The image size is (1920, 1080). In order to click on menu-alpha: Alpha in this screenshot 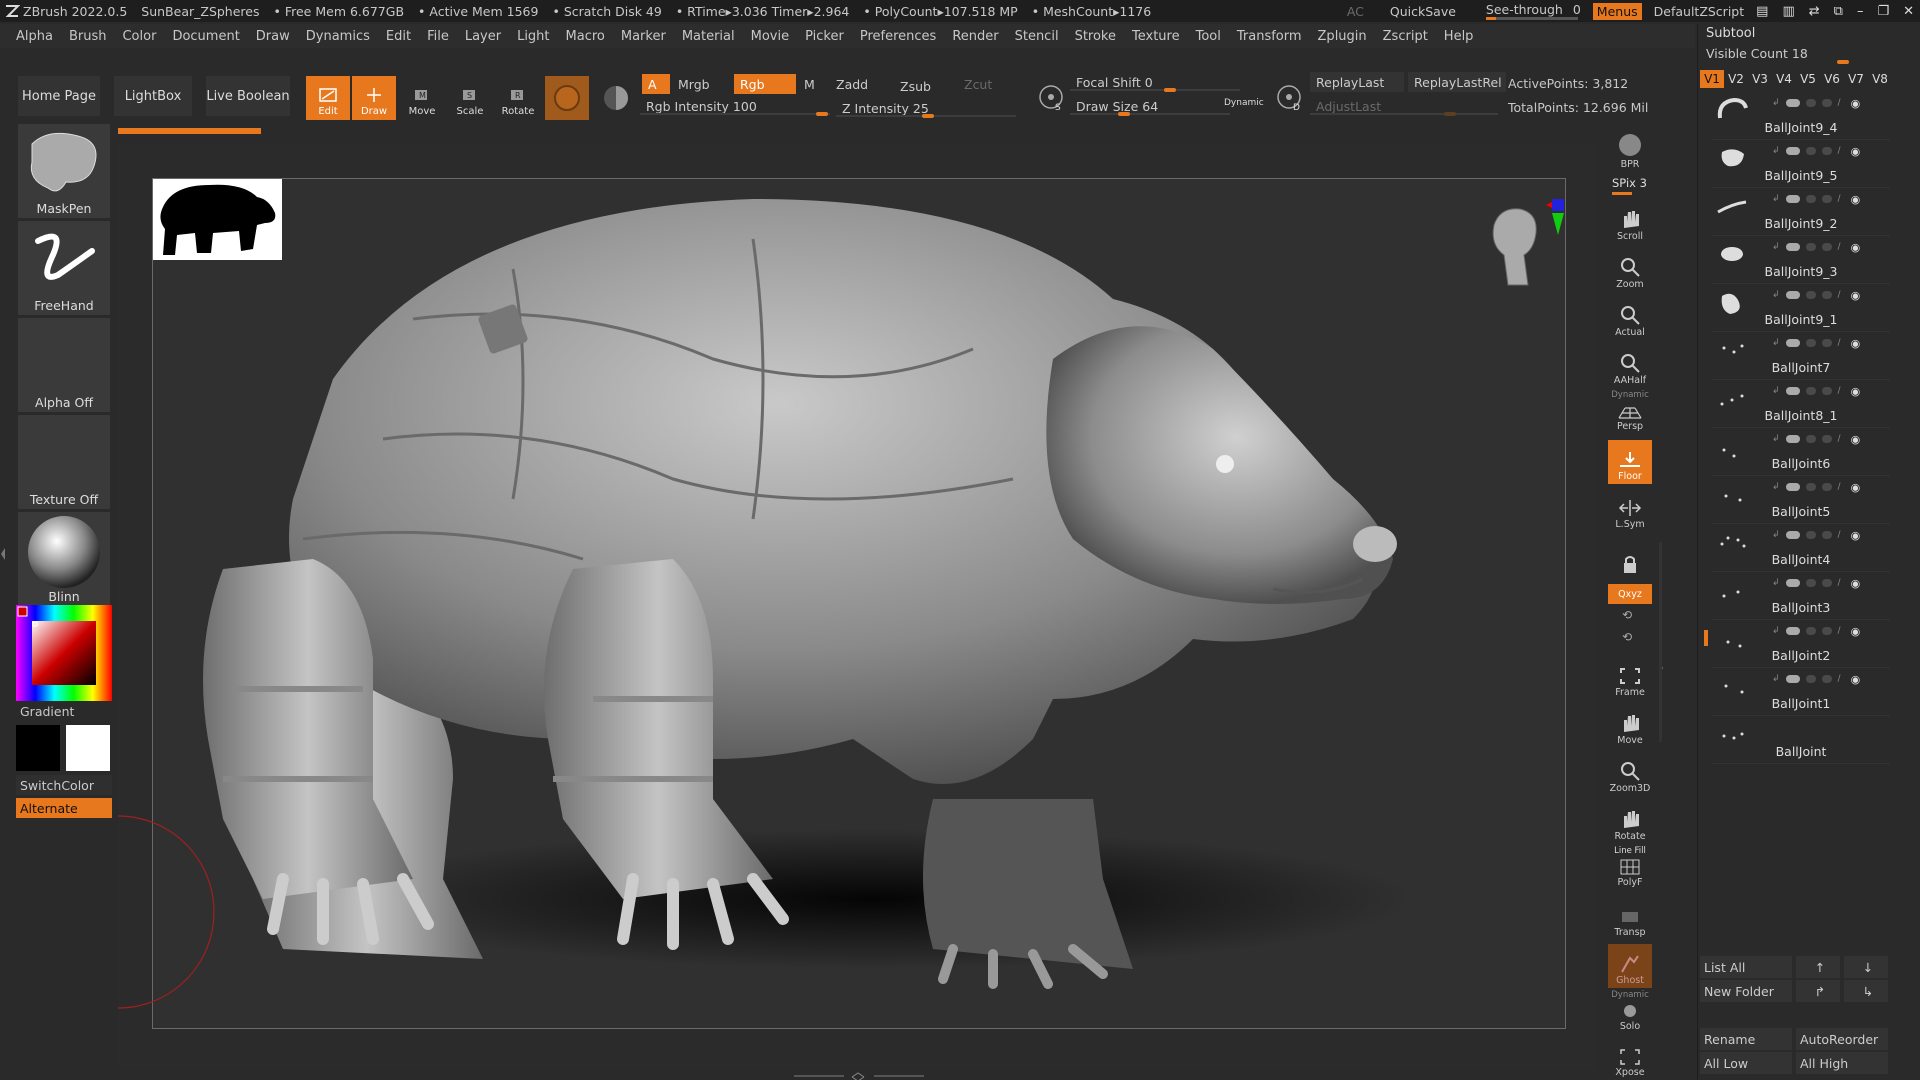, I will do `click(34, 36)`.